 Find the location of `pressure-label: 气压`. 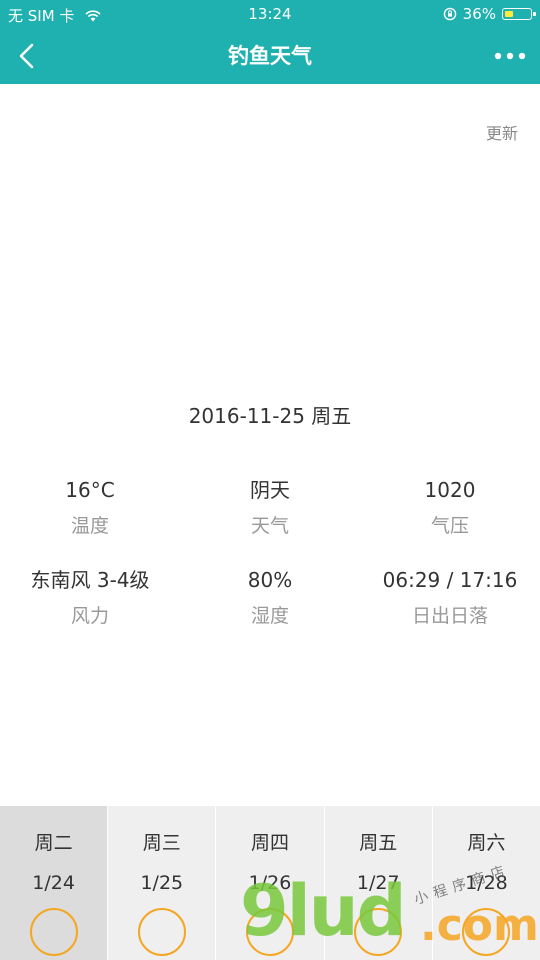

pressure-label: 气压 is located at coordinates (449, 526).